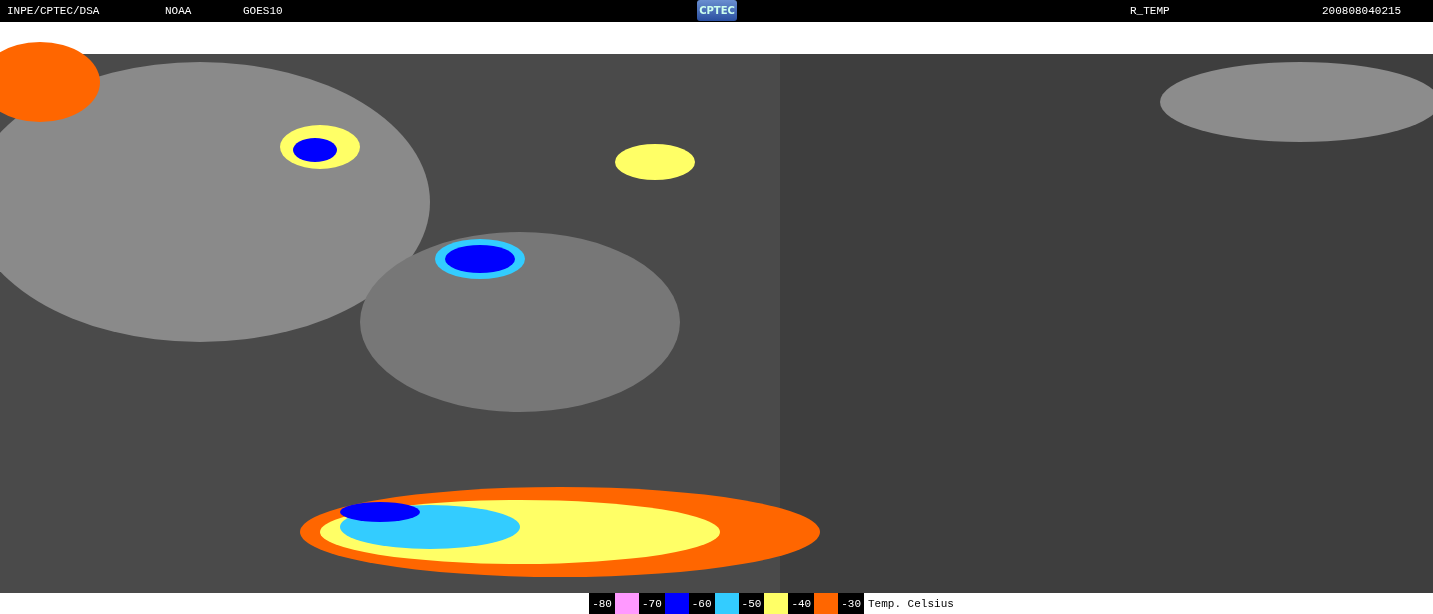 The width and height of the screenshot is (1433, 614). What do you see at coordinates (53, 11) in the screenshot?
I see `source-label: INPE/CPTEC/DSA` at bounding box center [53, 11].